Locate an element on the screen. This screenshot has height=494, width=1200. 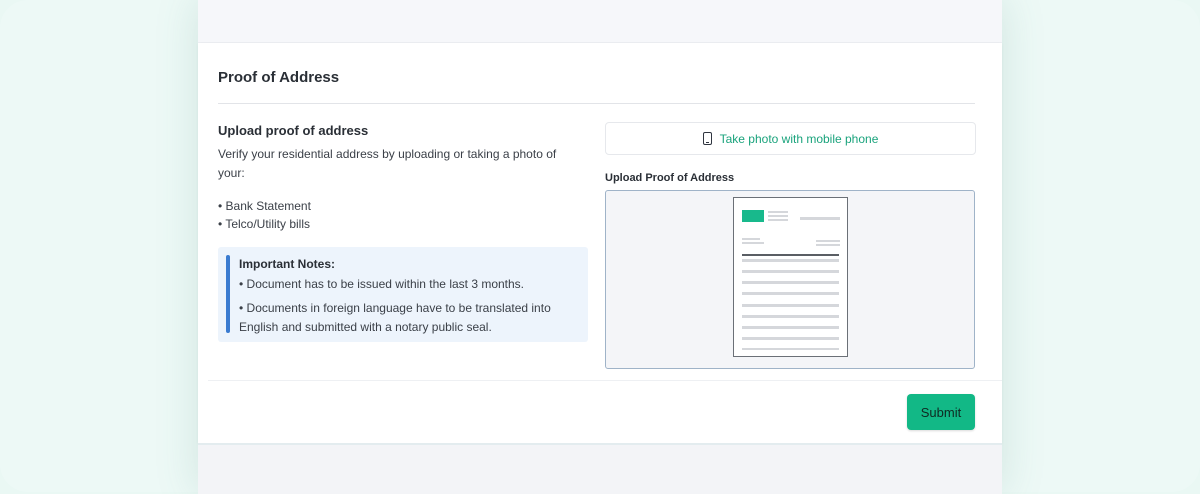
previous-section is located at coordinates (600, 21).